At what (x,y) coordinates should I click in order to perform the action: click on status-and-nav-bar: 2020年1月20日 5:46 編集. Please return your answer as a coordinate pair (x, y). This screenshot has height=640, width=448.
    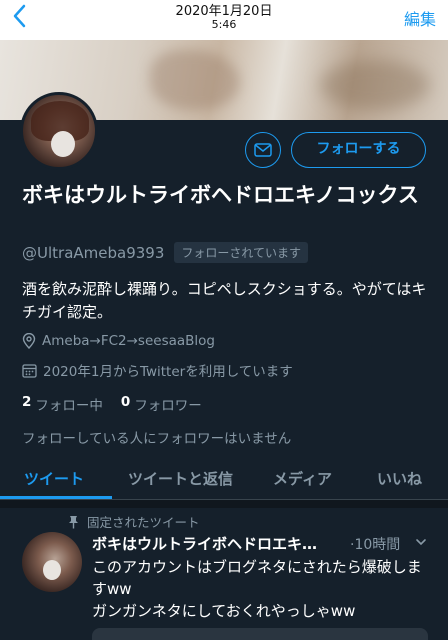
    Looking at the image, I should click on (224, 20).